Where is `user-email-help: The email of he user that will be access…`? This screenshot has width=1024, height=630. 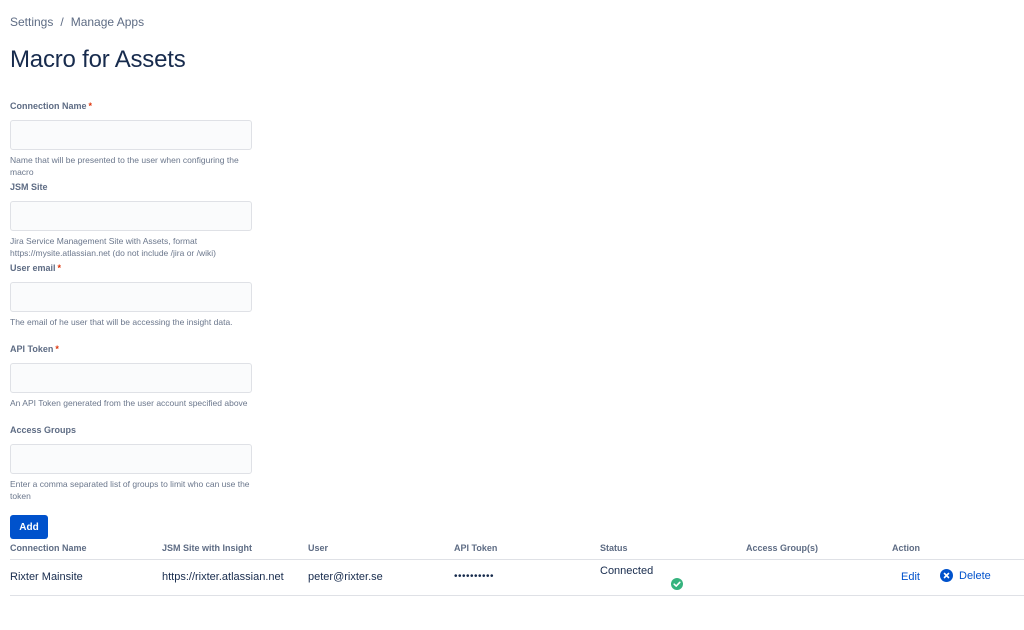
user-email-help: The email of he user that will be access… is located at coordinates (121, 322).